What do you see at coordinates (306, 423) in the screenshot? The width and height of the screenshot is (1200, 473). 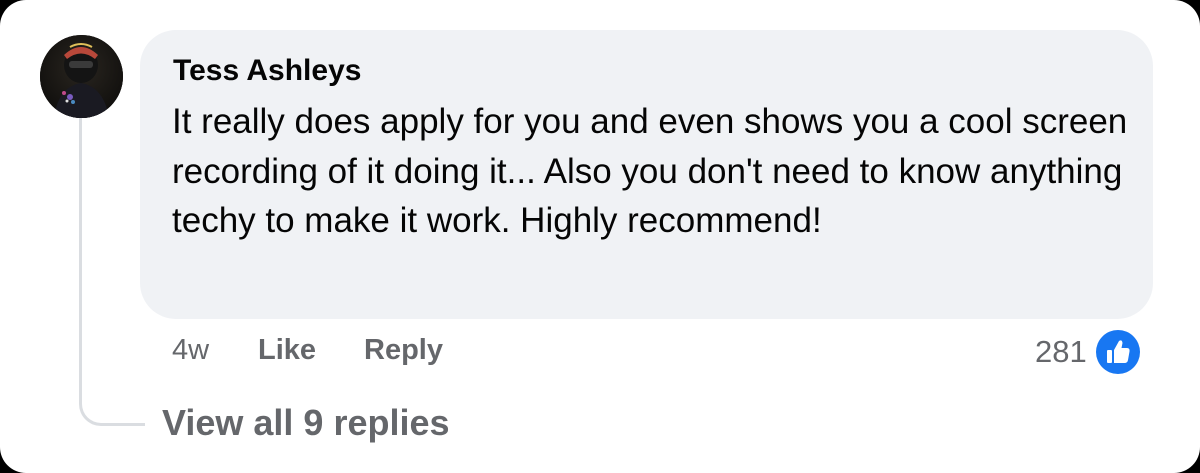 I see `view-all-replies-link: View all 9 replies` at bounding box center [306, 423].